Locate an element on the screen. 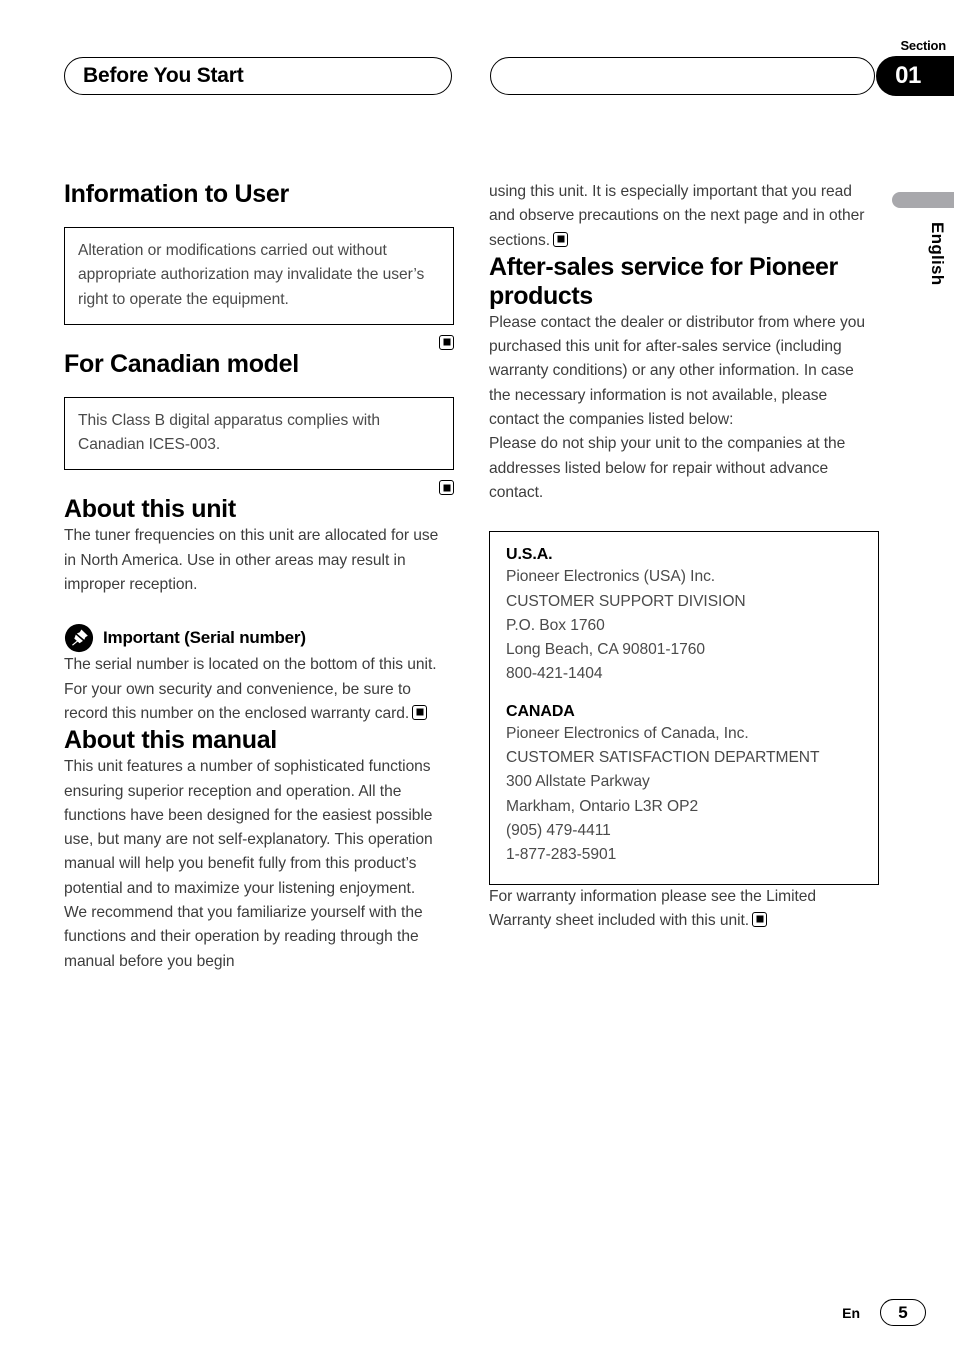  address-line: CUSTOMER SATISFACTION DEPARTMENT is located at coordinates (663, 758).